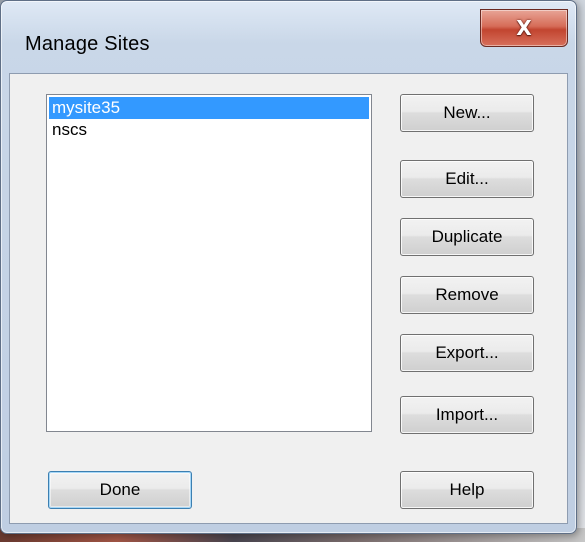 Image resolution: width=585 pixels, height=542 pixels. I want to click on dialog-title: Manage Sites, so click(87, 44).